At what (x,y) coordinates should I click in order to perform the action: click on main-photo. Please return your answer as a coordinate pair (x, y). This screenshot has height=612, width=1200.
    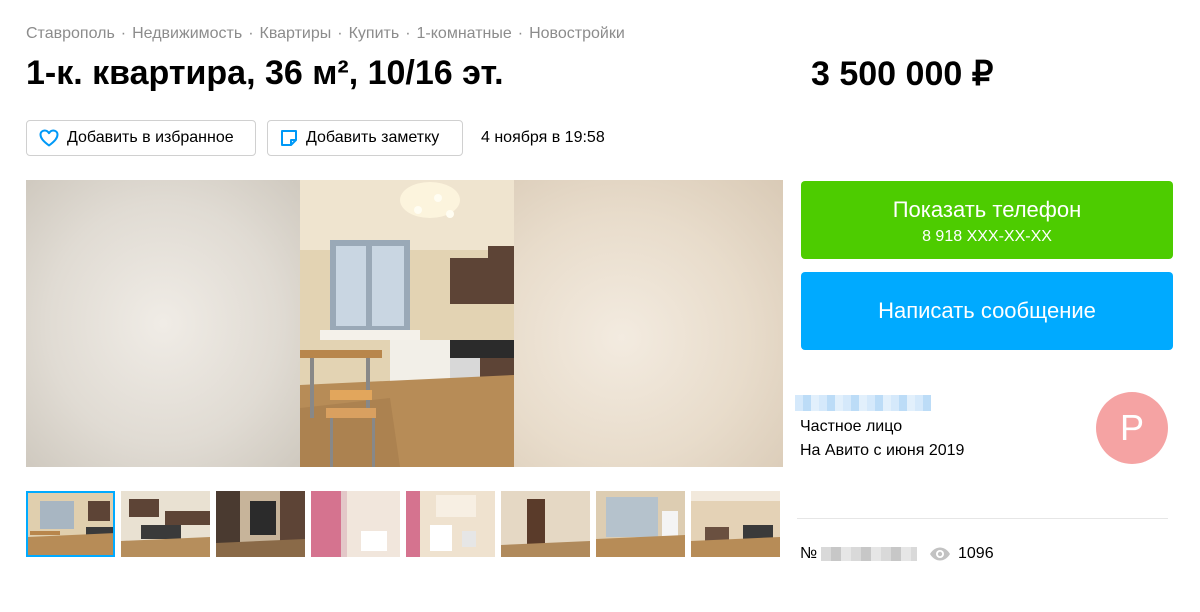
    Looking at the image, I should click on (407, 323).